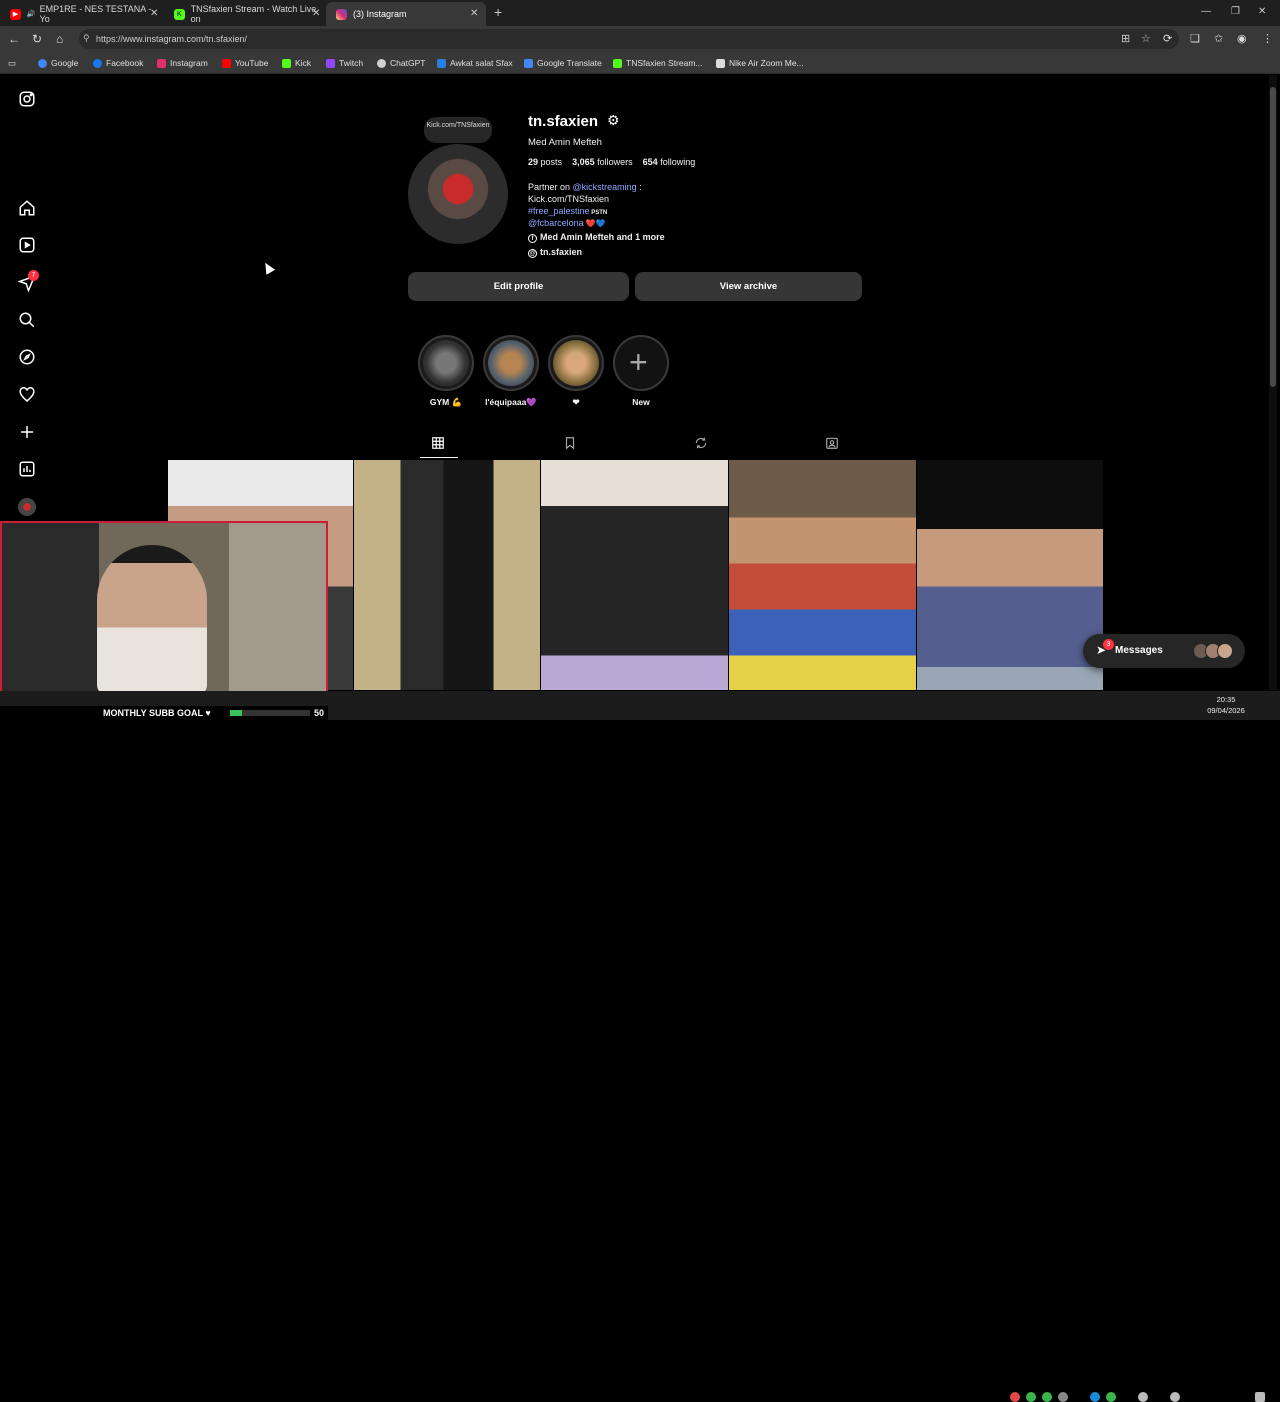 This screenshot has width=1280, height=1402. Describe the element at coordinates (27, 245) in the screenshot. I see `reels-icon` at that location.